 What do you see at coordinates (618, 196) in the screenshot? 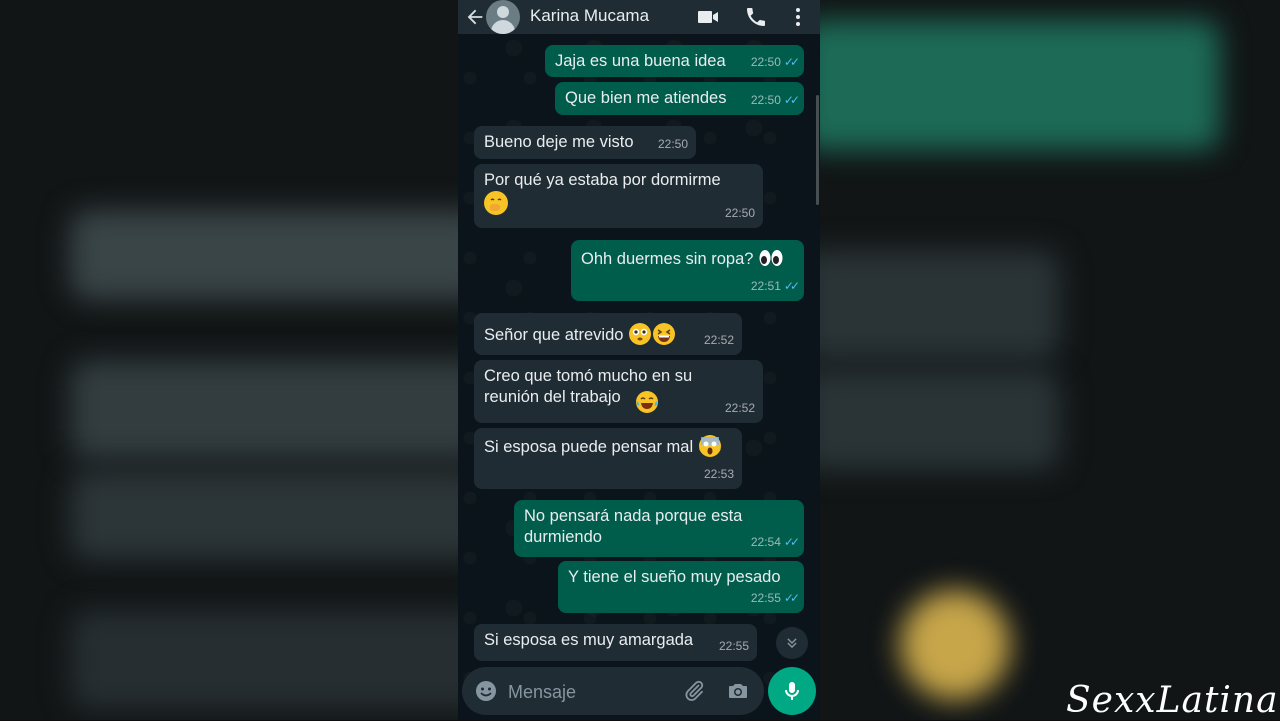
I see `message-incoming: Por qué ya estaba por dormirme 22:50` at bounding box center [618, 196].